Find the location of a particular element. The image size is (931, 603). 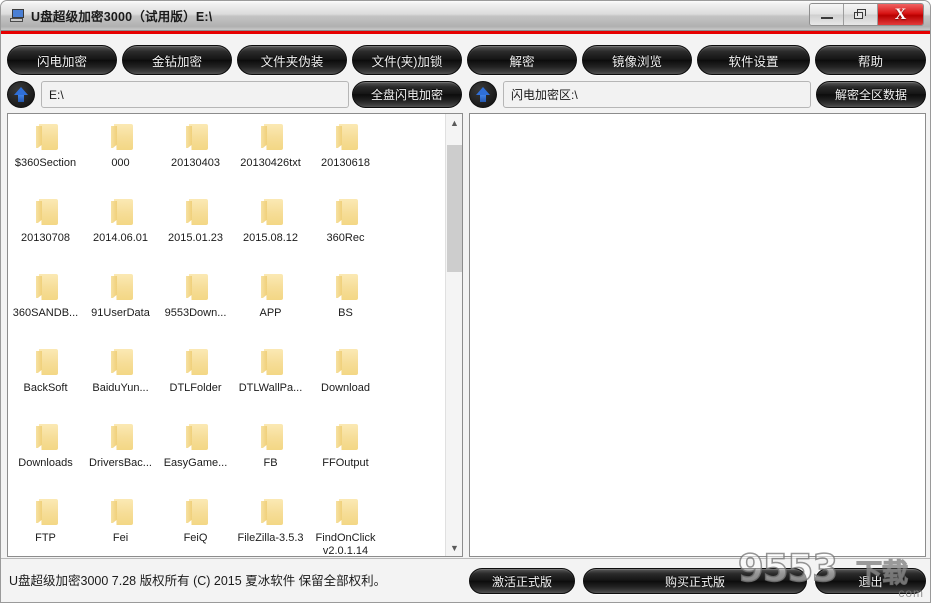

file-item: FB is located at coordinates (270, 455).